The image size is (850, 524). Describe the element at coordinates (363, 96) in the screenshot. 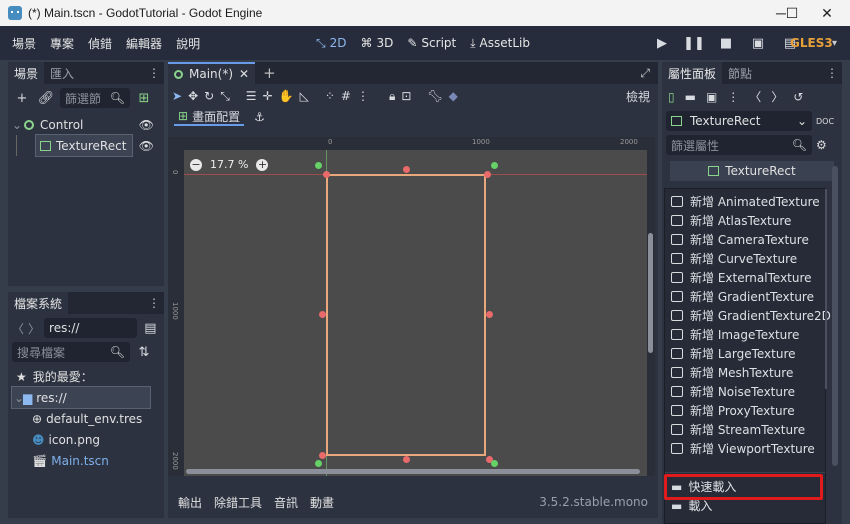

I see `more-icon: ⋮` at that location.